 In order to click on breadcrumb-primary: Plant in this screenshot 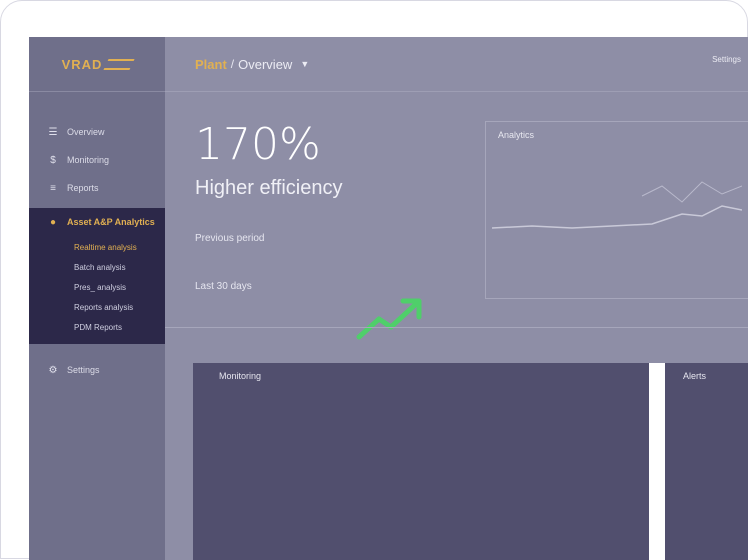, I will do `click(211, 64)`.